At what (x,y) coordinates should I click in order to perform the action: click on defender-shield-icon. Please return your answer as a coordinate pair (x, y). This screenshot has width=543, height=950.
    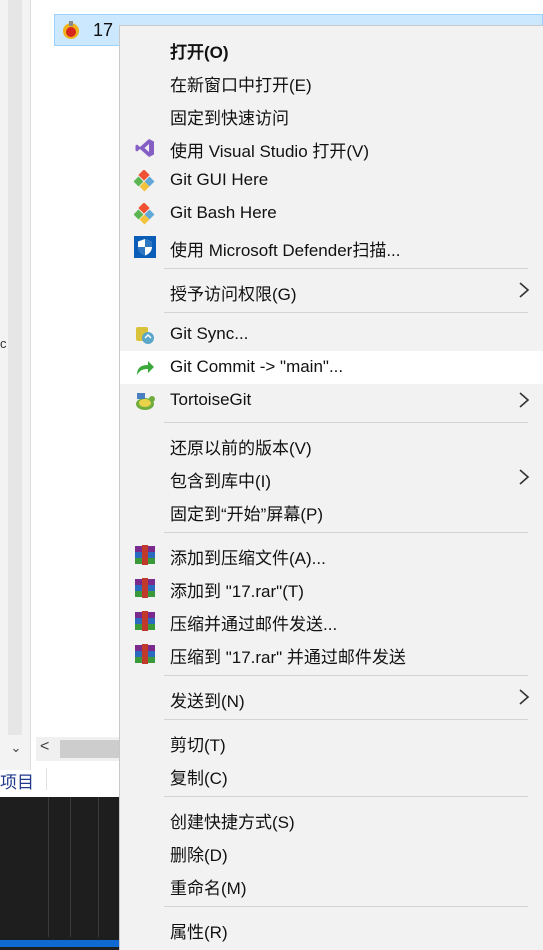
    Looking at the image, I should click on (145, 247).